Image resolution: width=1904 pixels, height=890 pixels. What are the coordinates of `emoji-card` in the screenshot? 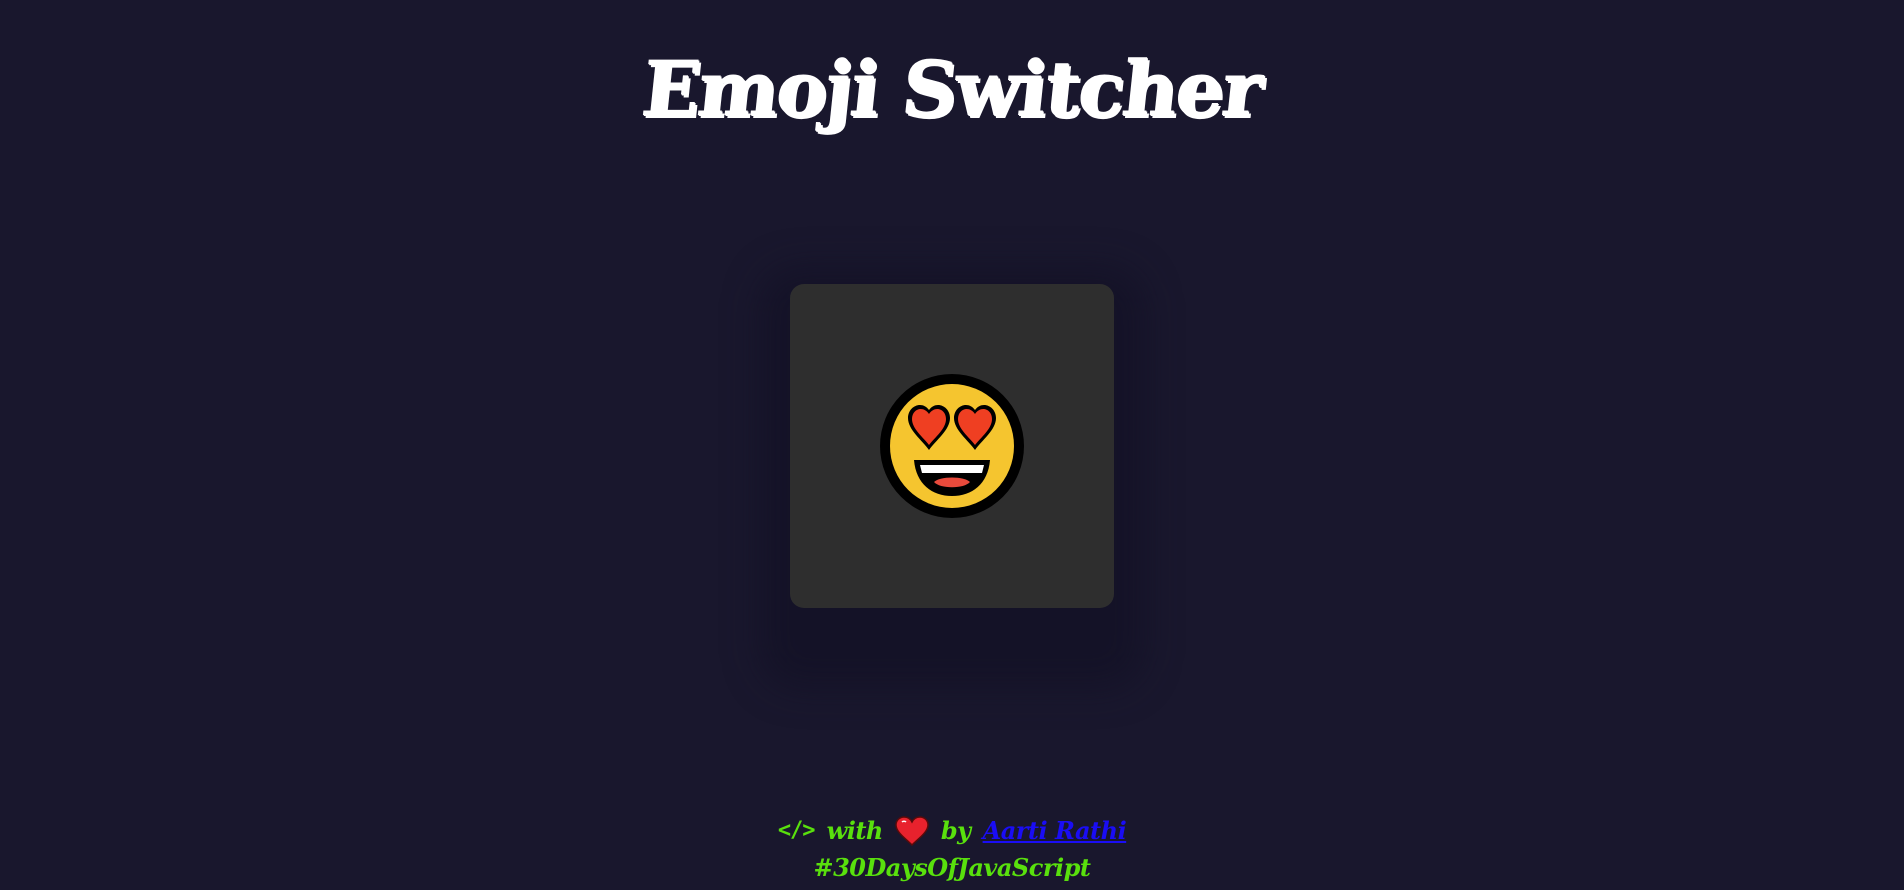 It's located at (952, 446).